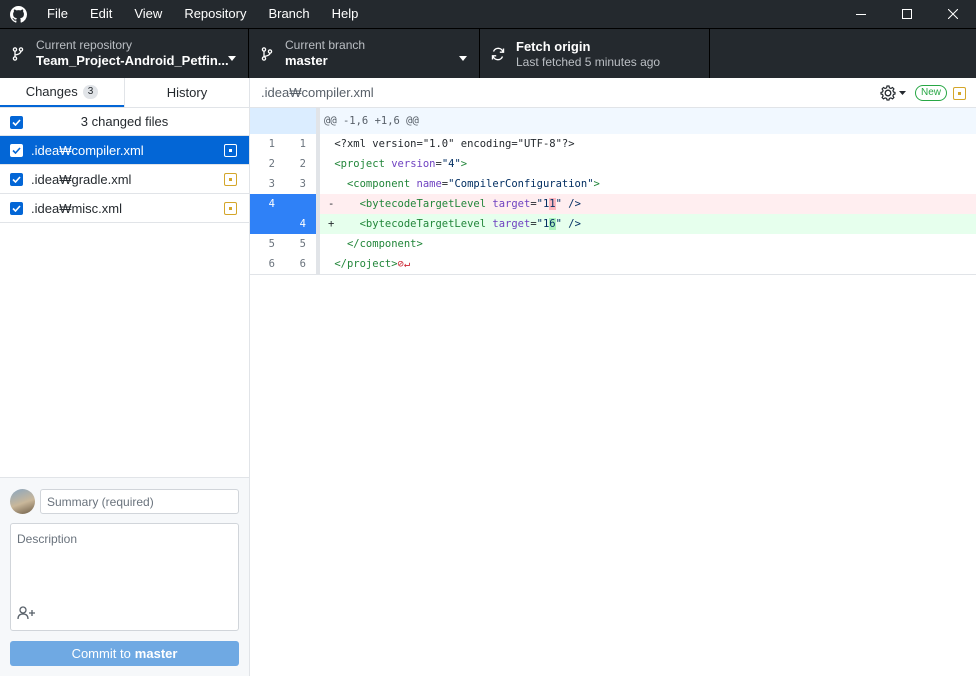 The image size is (976, 676). What do you see at coordinates (893, 93) in the screenshot?
I see `settings-gear-icon` at bounding box center [893, 93].